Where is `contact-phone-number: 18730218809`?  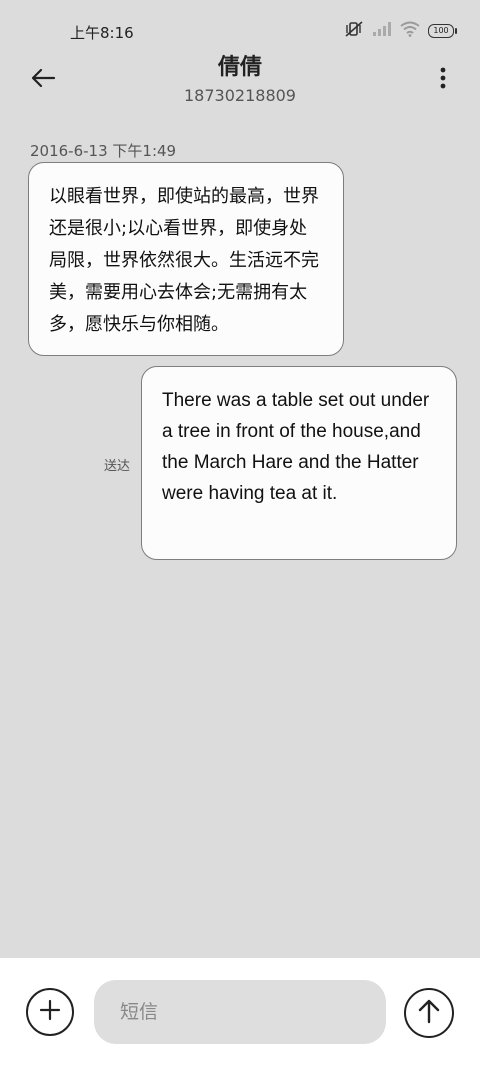
contact-phone-number: 18730218809 is located at coordinates (240, 95).